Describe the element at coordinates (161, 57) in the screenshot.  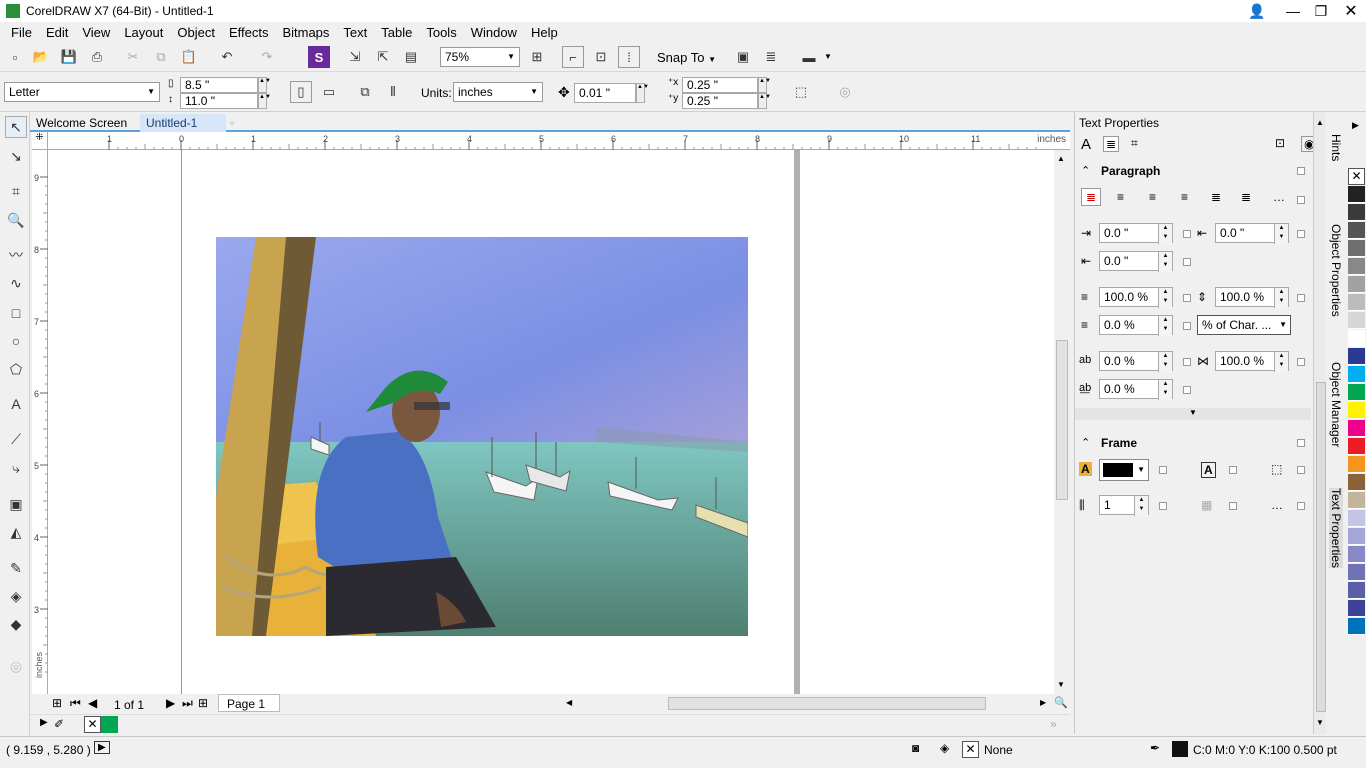
I see `copy-icon: ⧉` at that location.